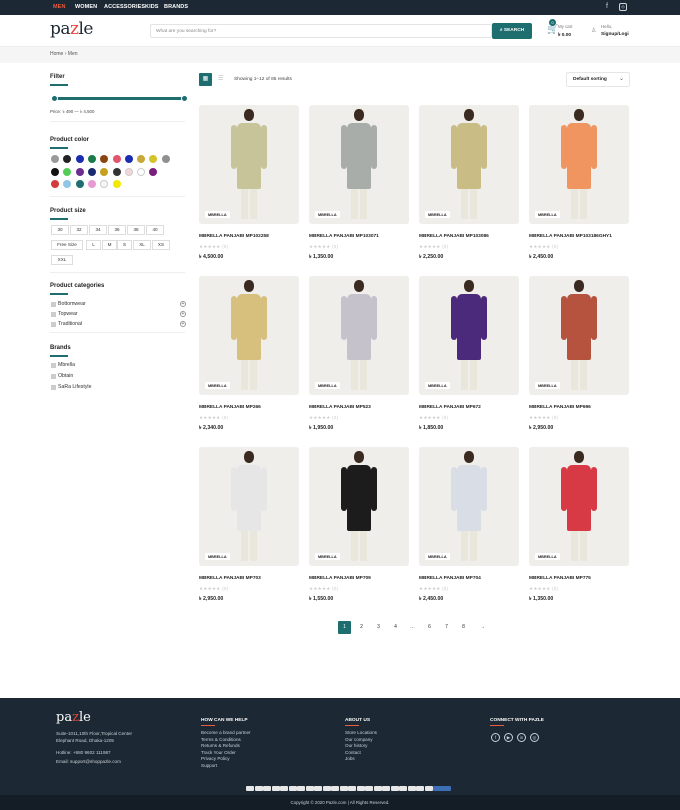  I want to click on page-number: 3, so click(378, 627).